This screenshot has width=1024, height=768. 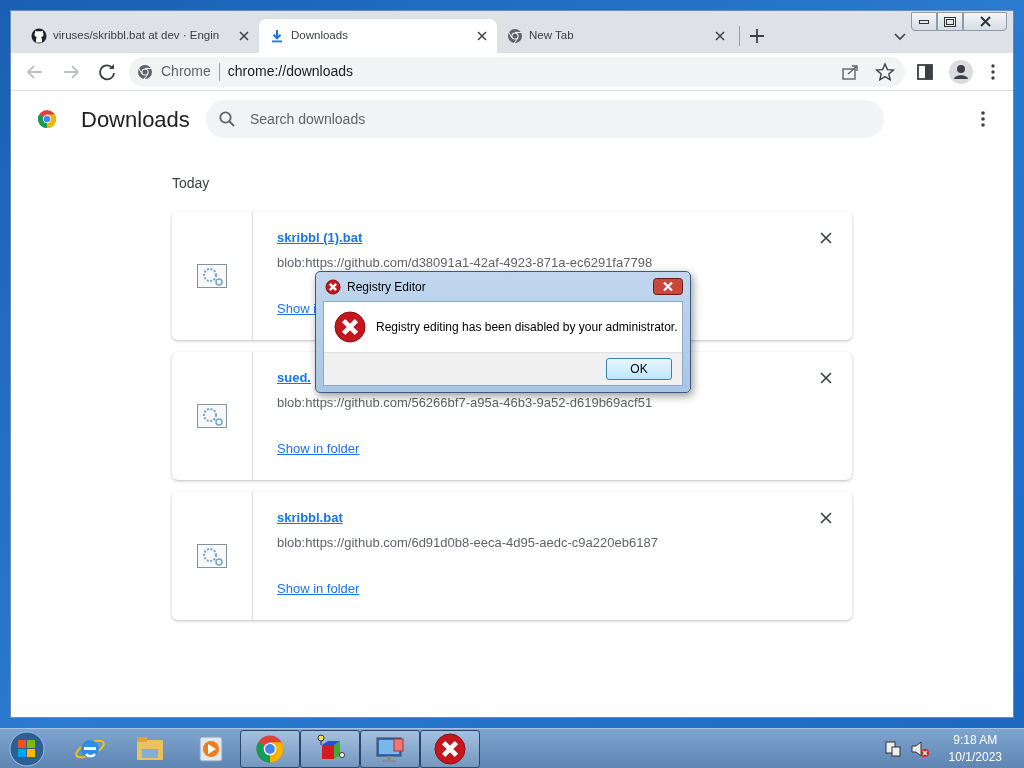 I want to click on maximize-button, so click(x=950, y=21).